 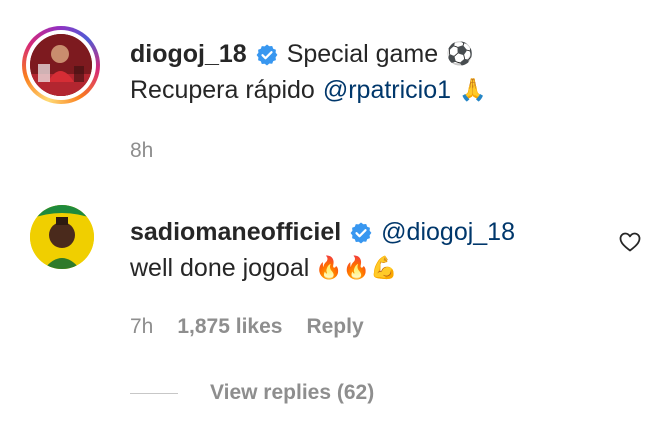 I want to click on post-author-avatar, so click(x=61, y=65).